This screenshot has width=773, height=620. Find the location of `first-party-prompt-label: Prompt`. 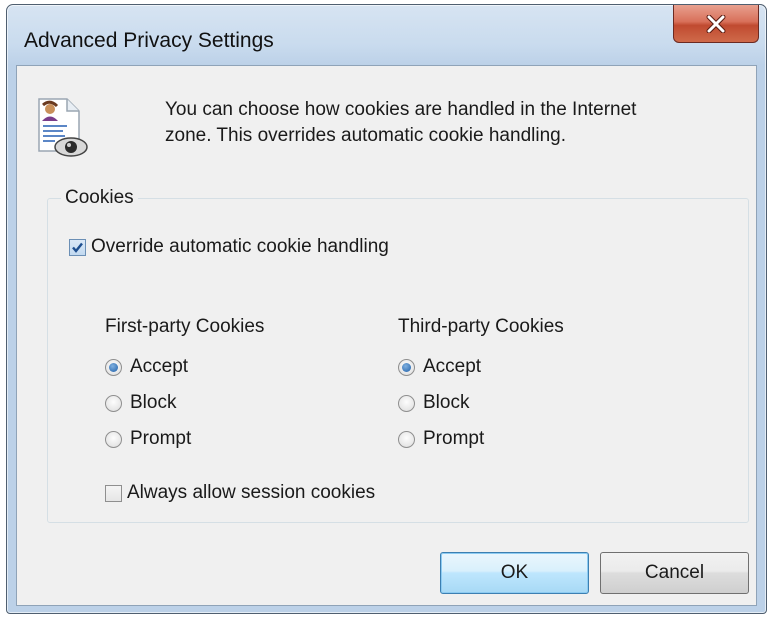

first-party-prompt-label: Prompt is located at coordinates (161, 438).